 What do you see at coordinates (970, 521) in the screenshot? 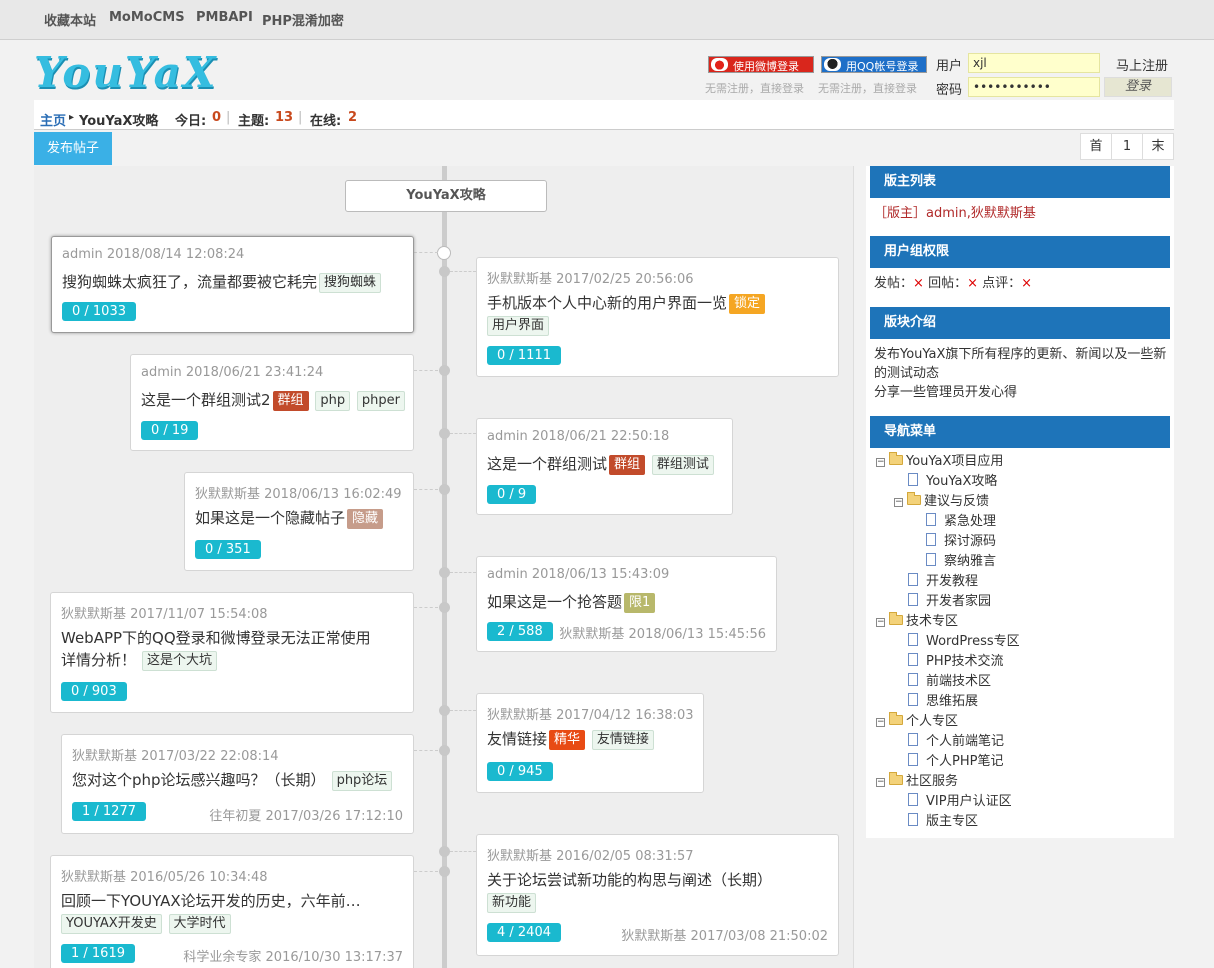
I see `nav-tree-label: 紧急处理` at bounding box center [970, 521].